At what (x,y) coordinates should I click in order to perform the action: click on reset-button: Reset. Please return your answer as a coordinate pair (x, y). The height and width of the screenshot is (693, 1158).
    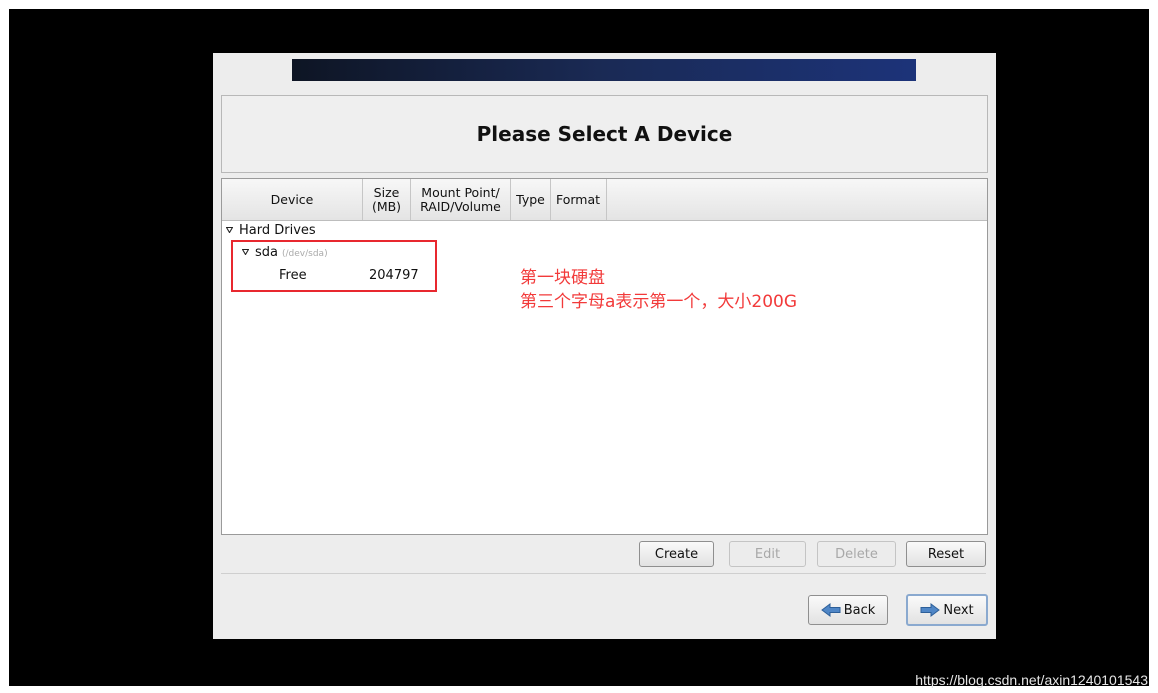
    Looking at the image, I should click on (946, 554).